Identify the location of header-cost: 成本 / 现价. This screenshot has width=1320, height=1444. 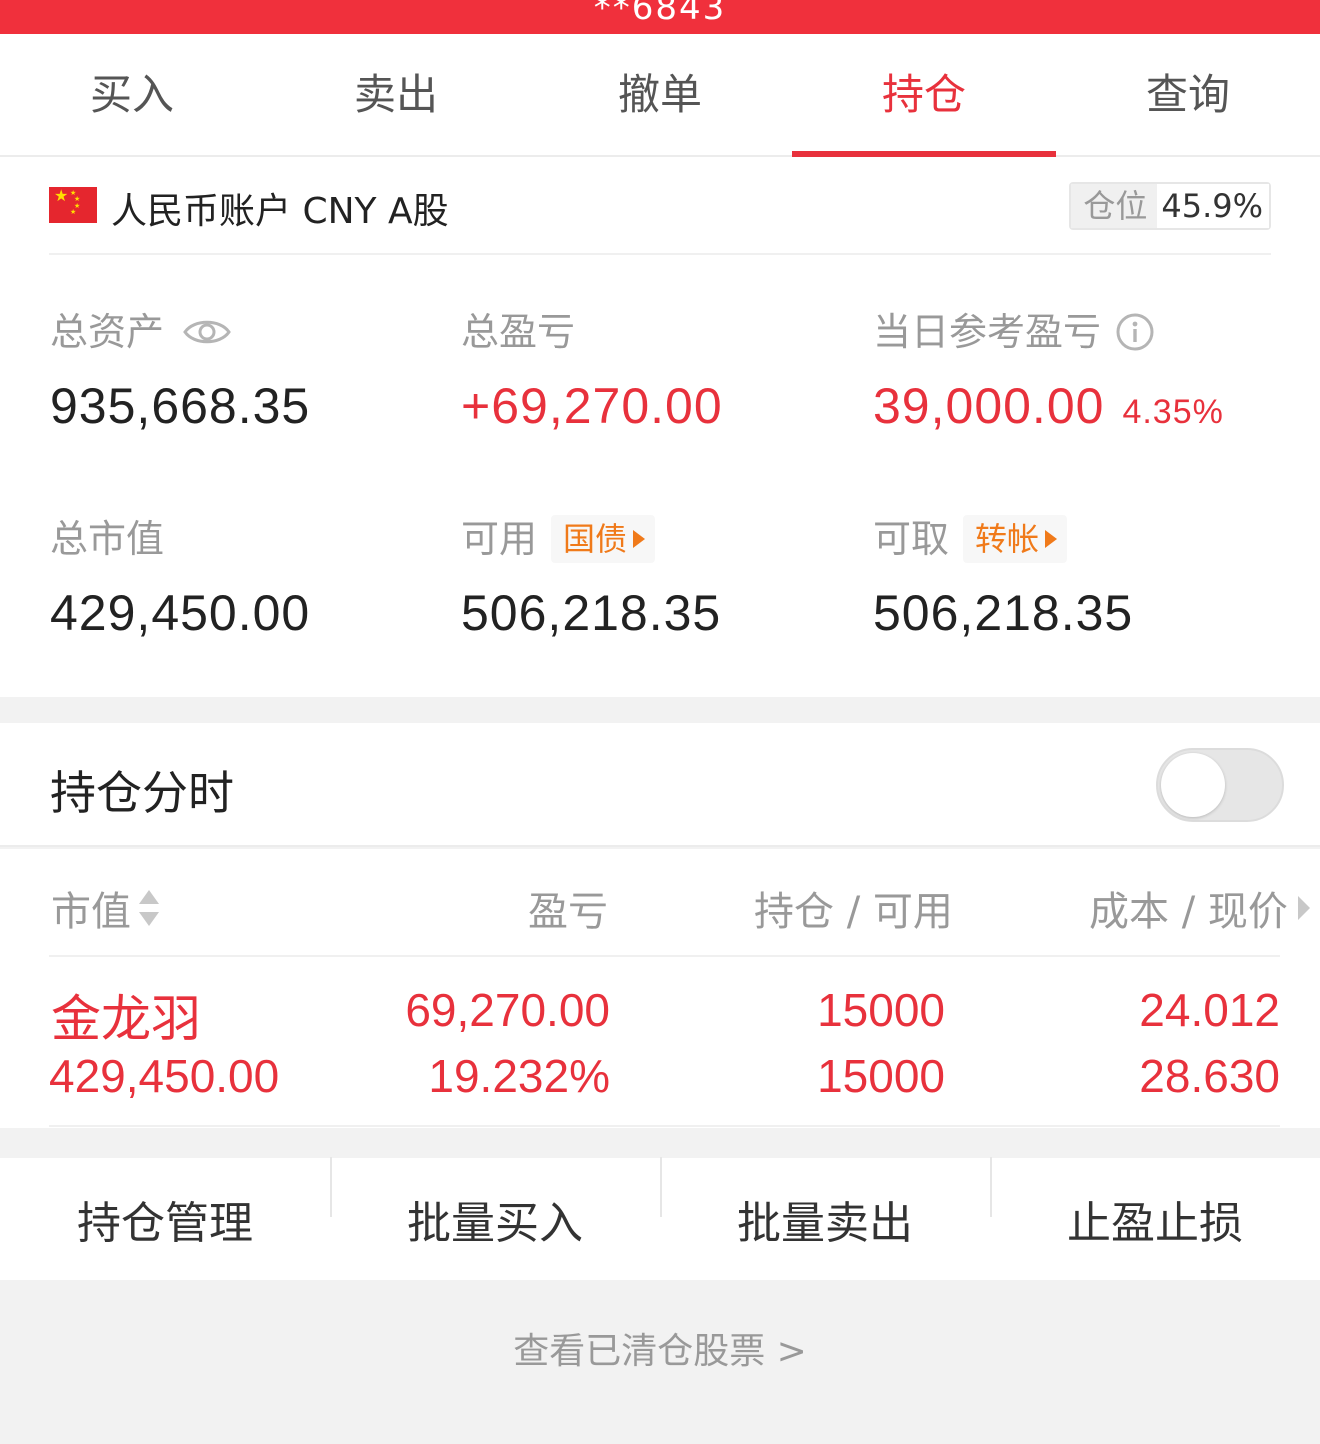
(1199, 908).